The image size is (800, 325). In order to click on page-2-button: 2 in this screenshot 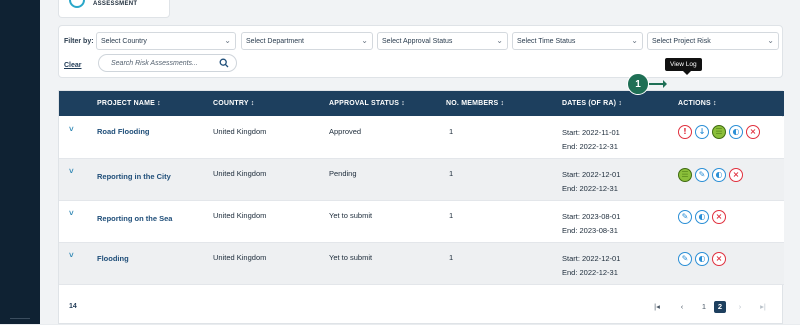, I will do `click(720, 307)`.